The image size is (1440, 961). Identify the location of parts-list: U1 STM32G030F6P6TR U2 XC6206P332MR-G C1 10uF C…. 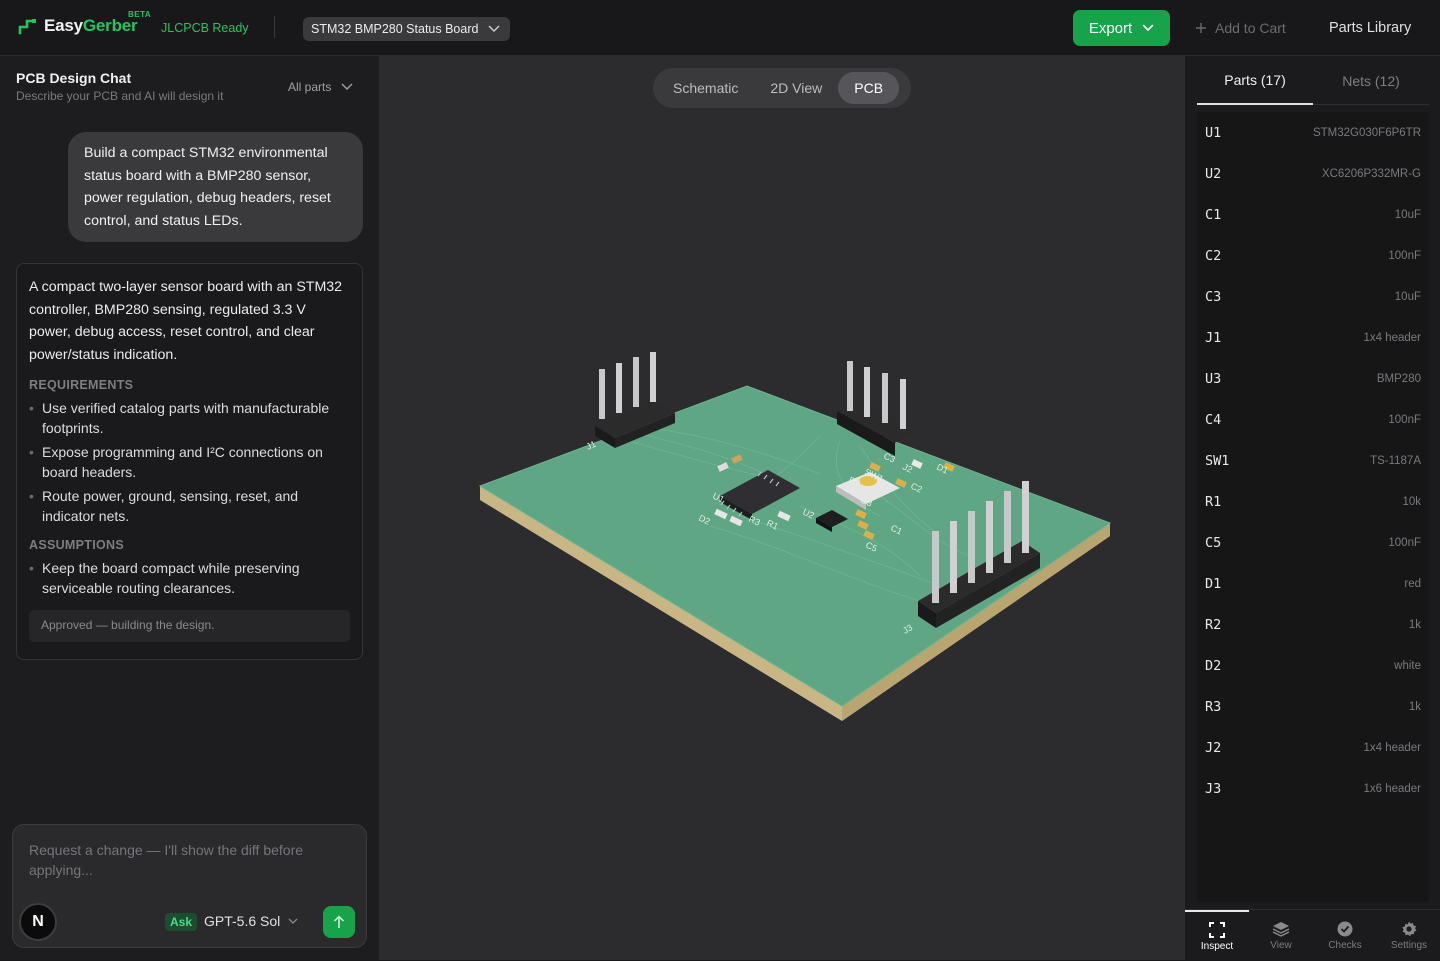
(1313, 507).